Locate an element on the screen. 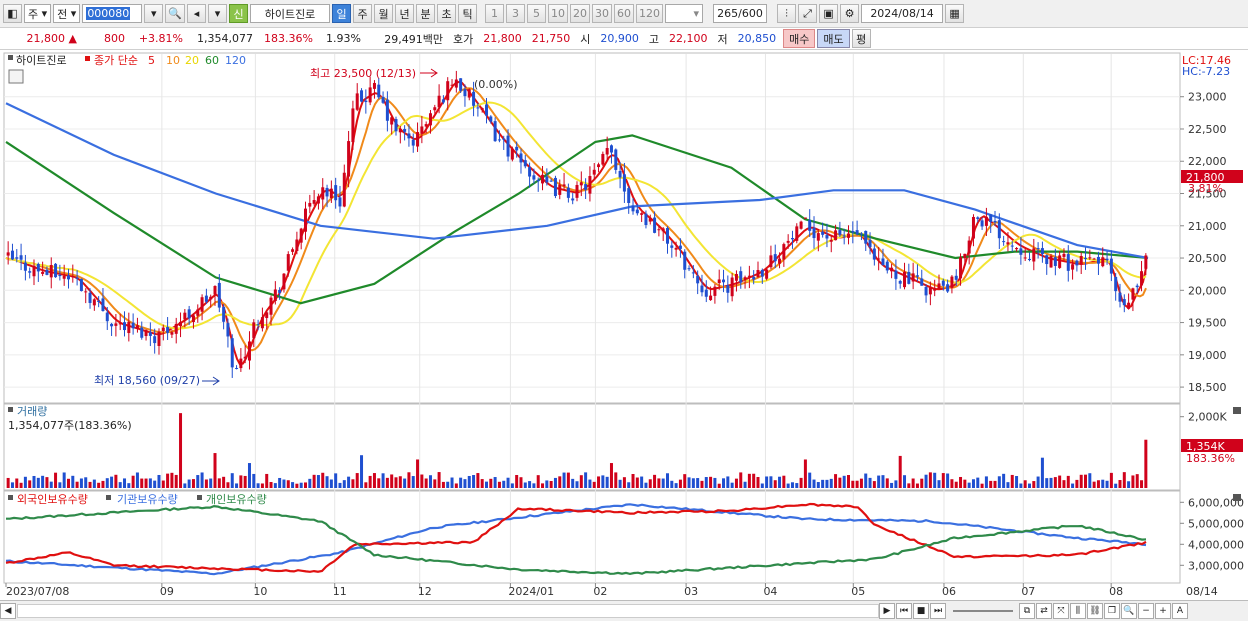 The image size is (1248, 621). zoom-out-icon: − is located at coordinates (1146, 611).